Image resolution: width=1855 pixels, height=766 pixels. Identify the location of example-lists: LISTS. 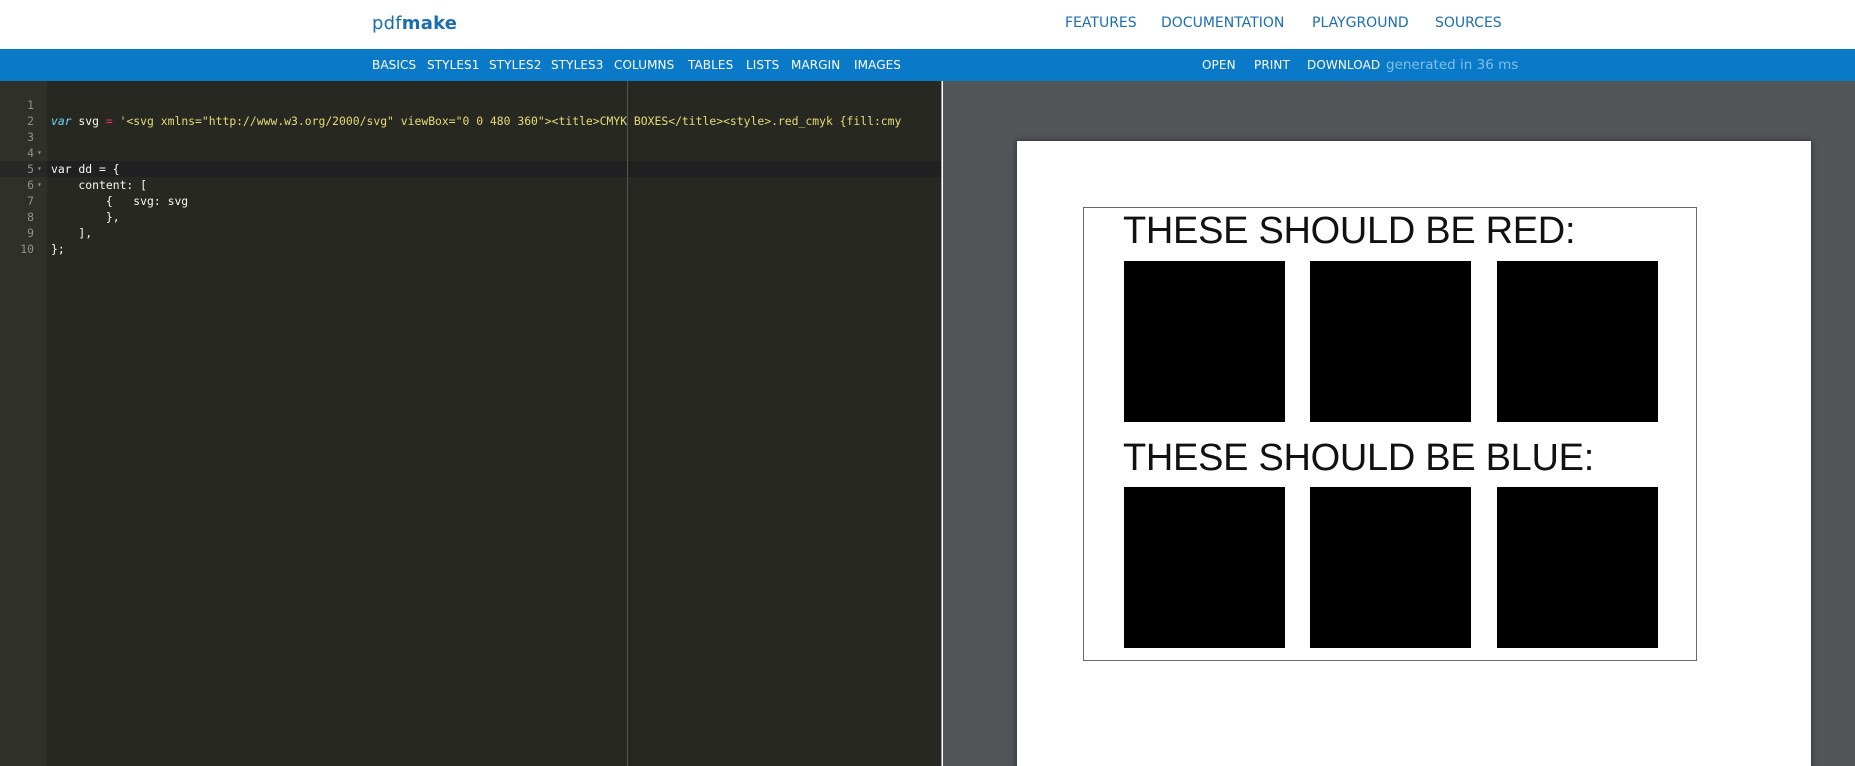
(762, 65).